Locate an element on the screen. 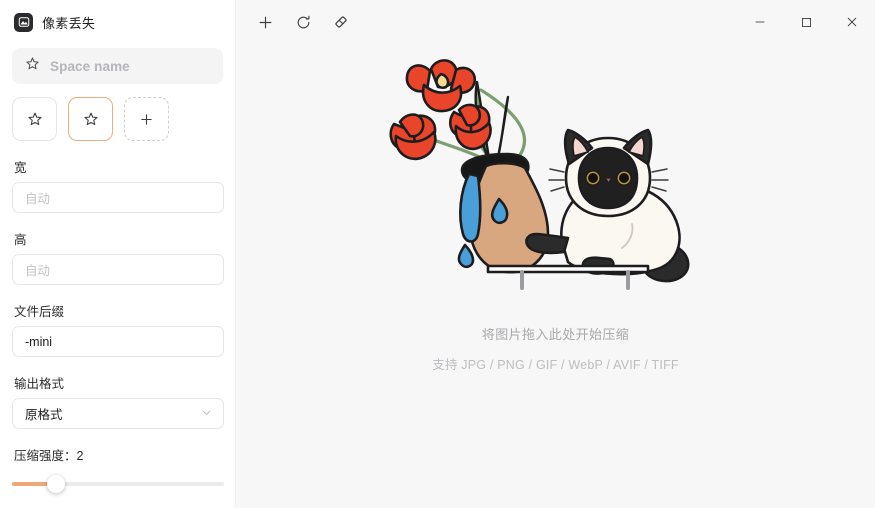 The image size is (875, 508). refresh-icon is located at coordinates (303, 21).